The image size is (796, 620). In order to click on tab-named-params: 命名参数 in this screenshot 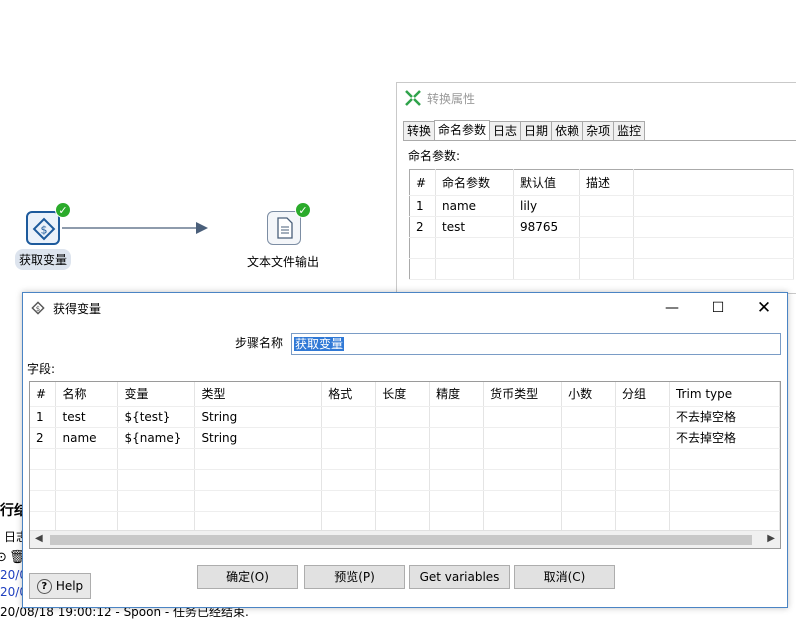, I will do `click(462, 130)`.